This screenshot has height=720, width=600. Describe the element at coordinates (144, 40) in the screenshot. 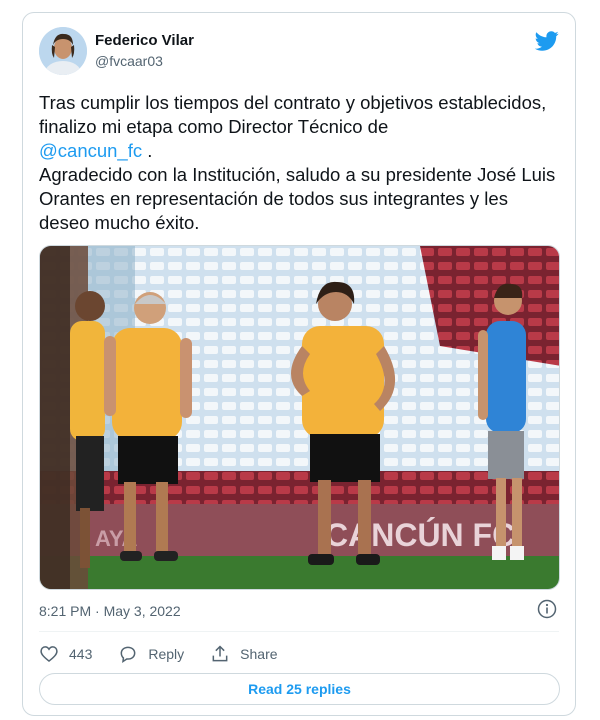

I see `author-name: Federico Vilar` at that location.